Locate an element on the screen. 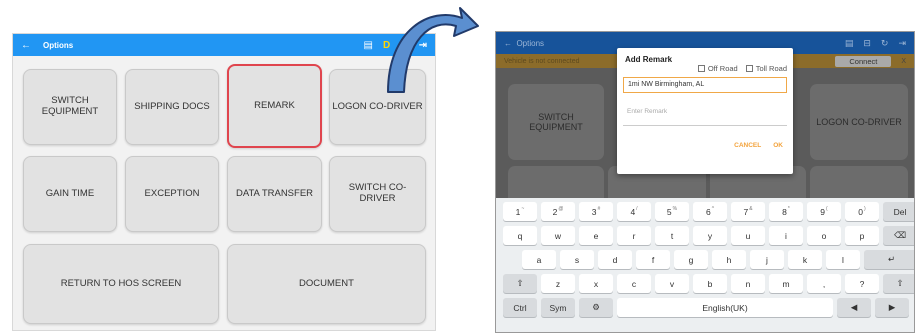 This screenshot has height=334, width=916. key-g: g is located at coordinates (691, 259).